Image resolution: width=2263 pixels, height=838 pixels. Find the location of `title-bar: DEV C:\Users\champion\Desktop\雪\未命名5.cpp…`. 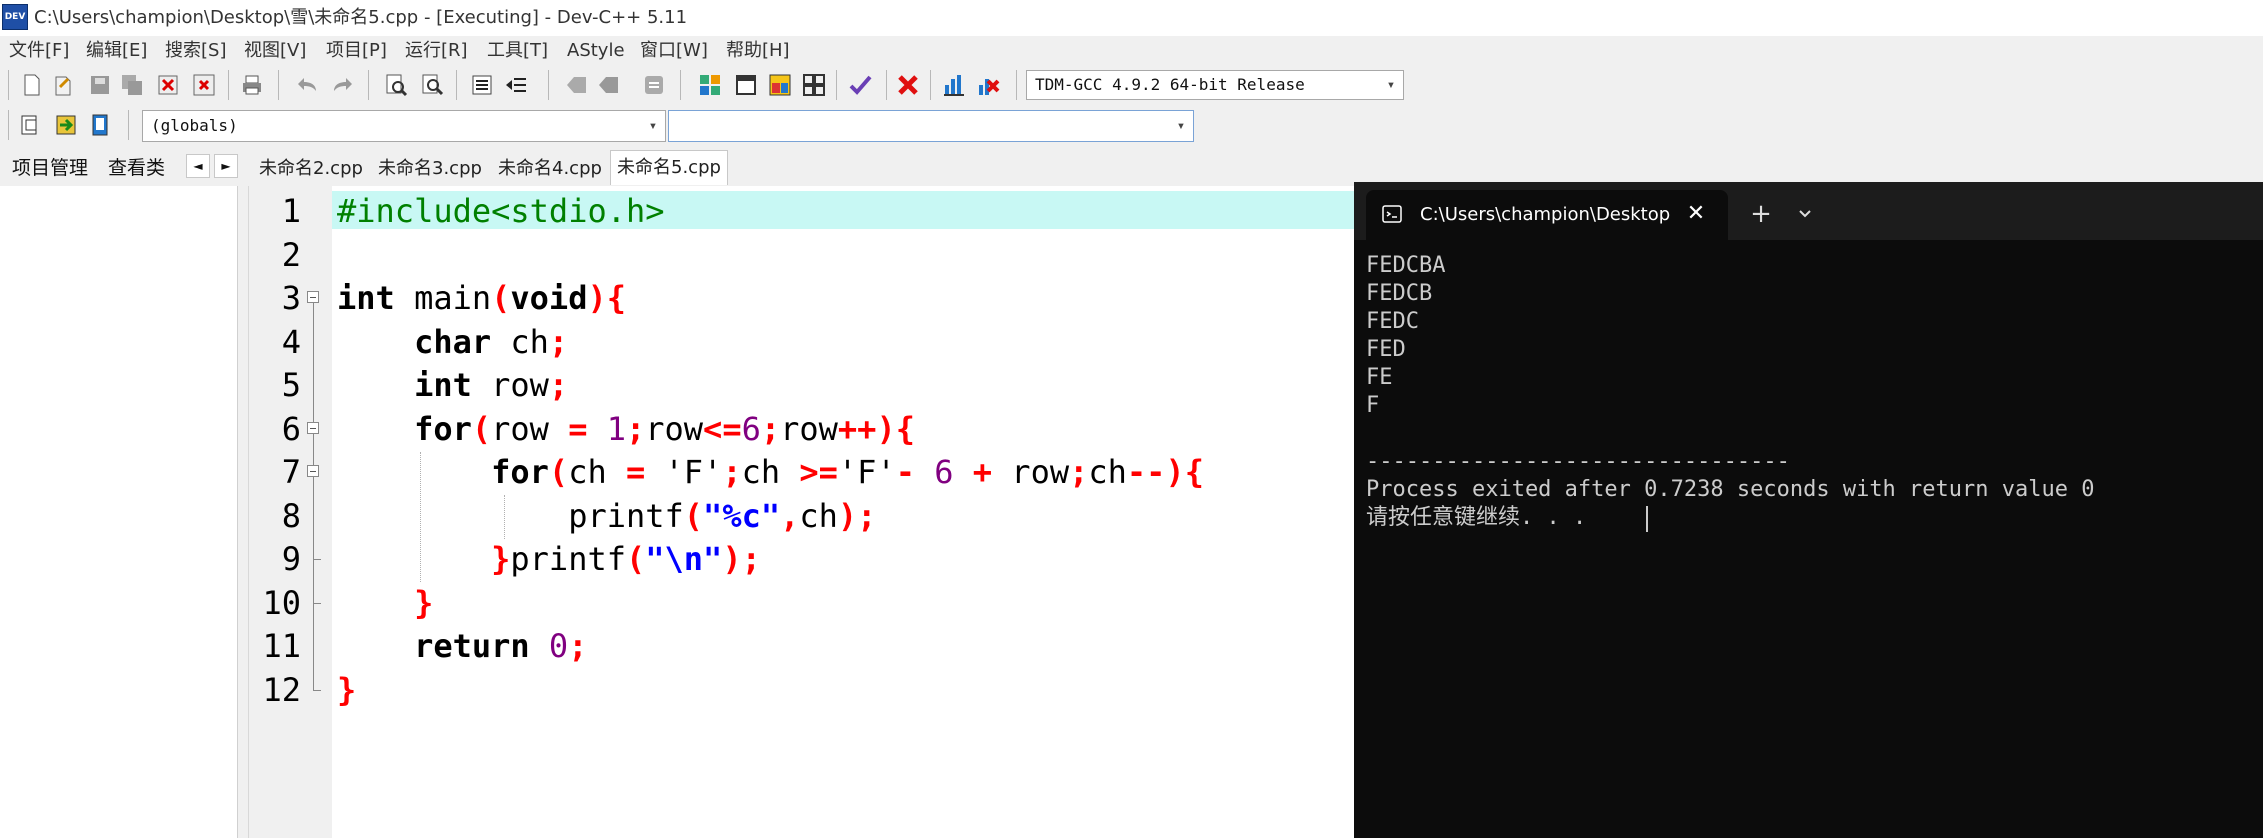

title-bar: DEV C:\Users\champion\Desktop\雪\未命名5.cpp… is located at coordinates (1131, 18).